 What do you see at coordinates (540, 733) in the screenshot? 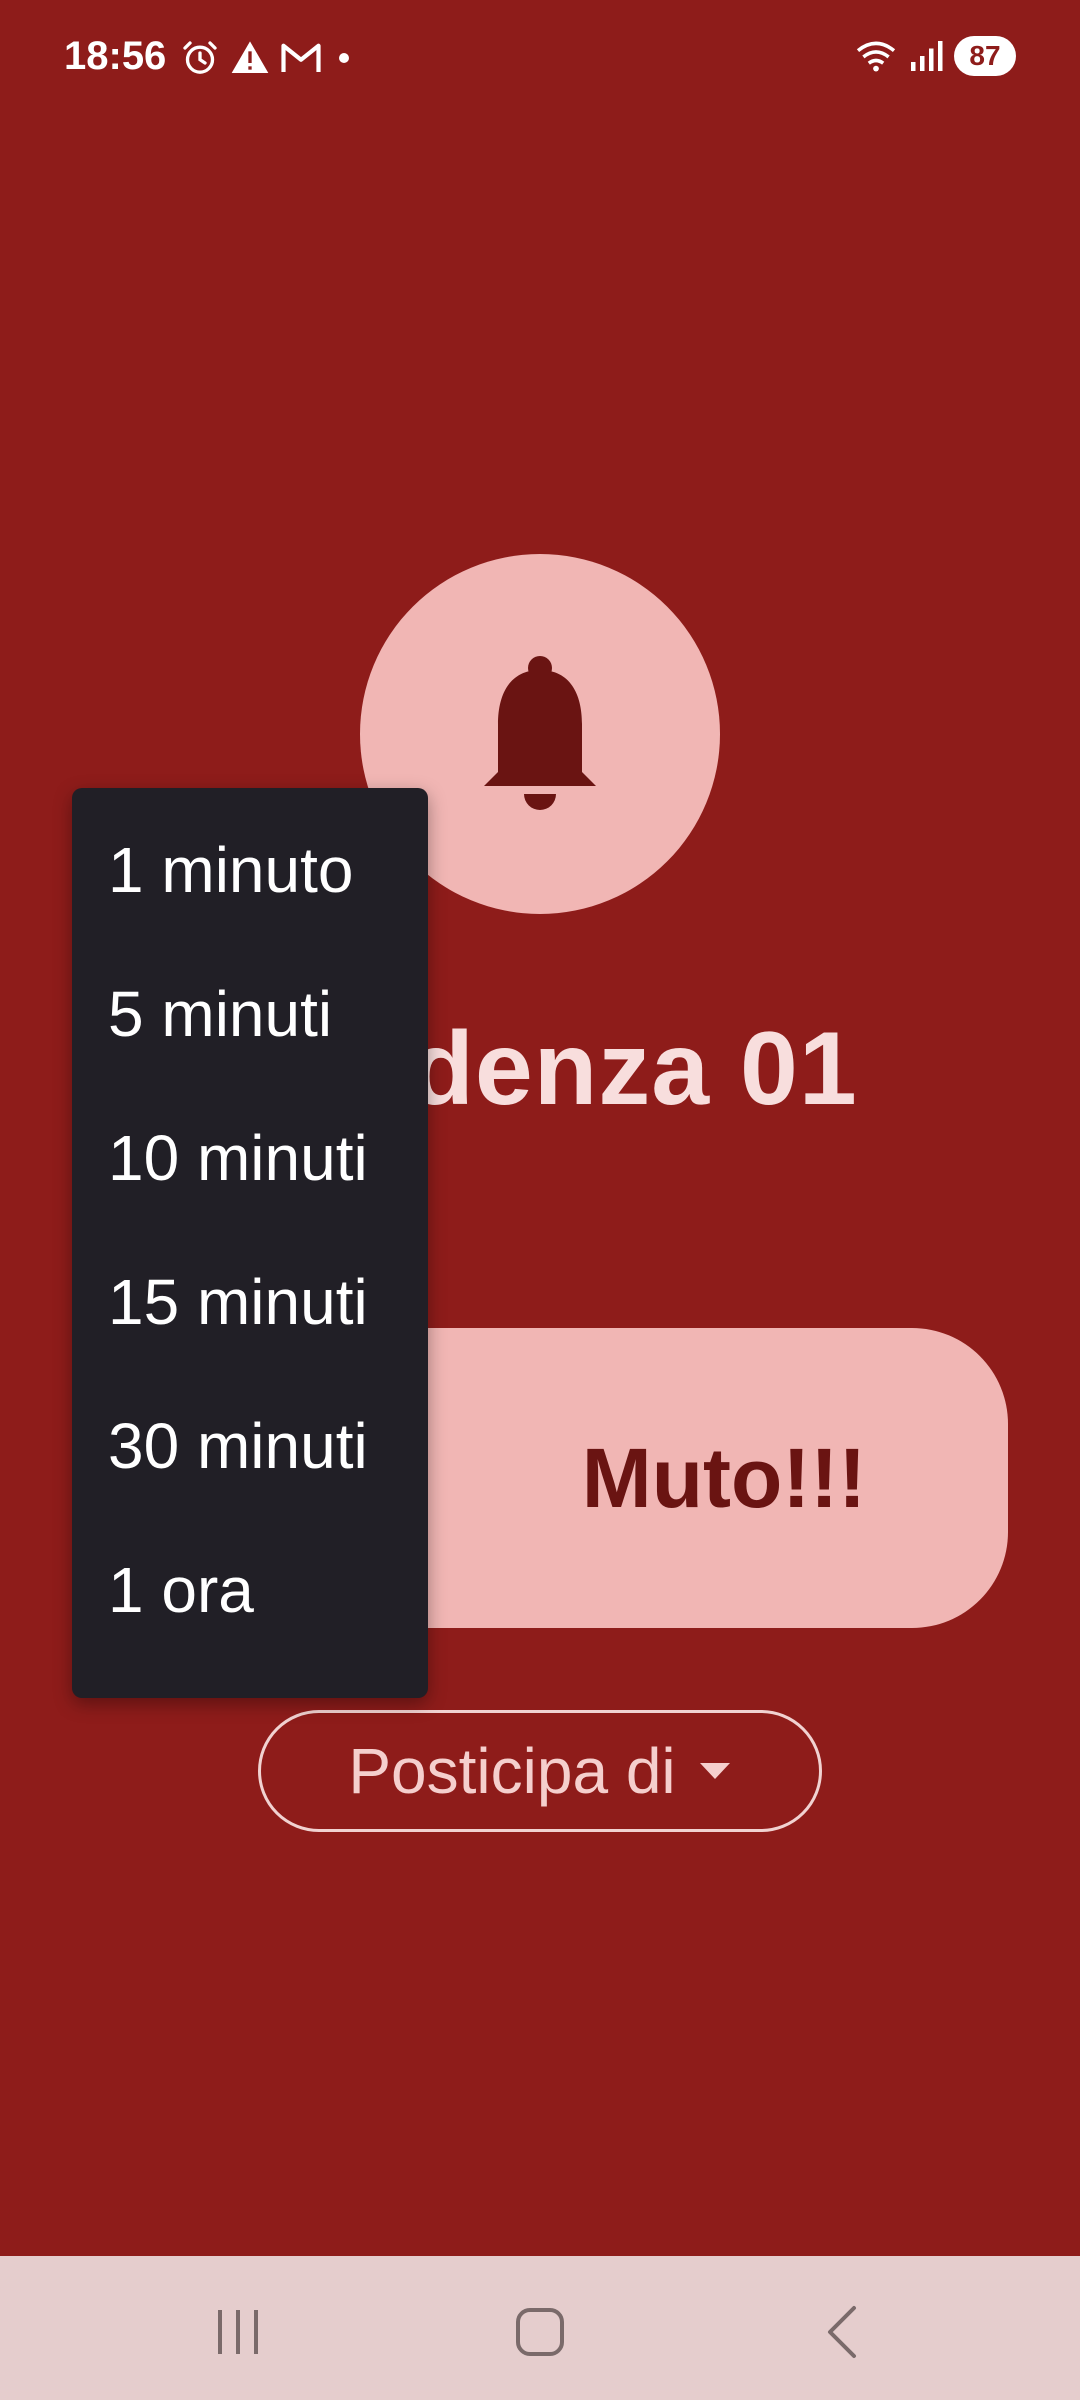
I see `bell-icon` at bounding box center [540, 733].